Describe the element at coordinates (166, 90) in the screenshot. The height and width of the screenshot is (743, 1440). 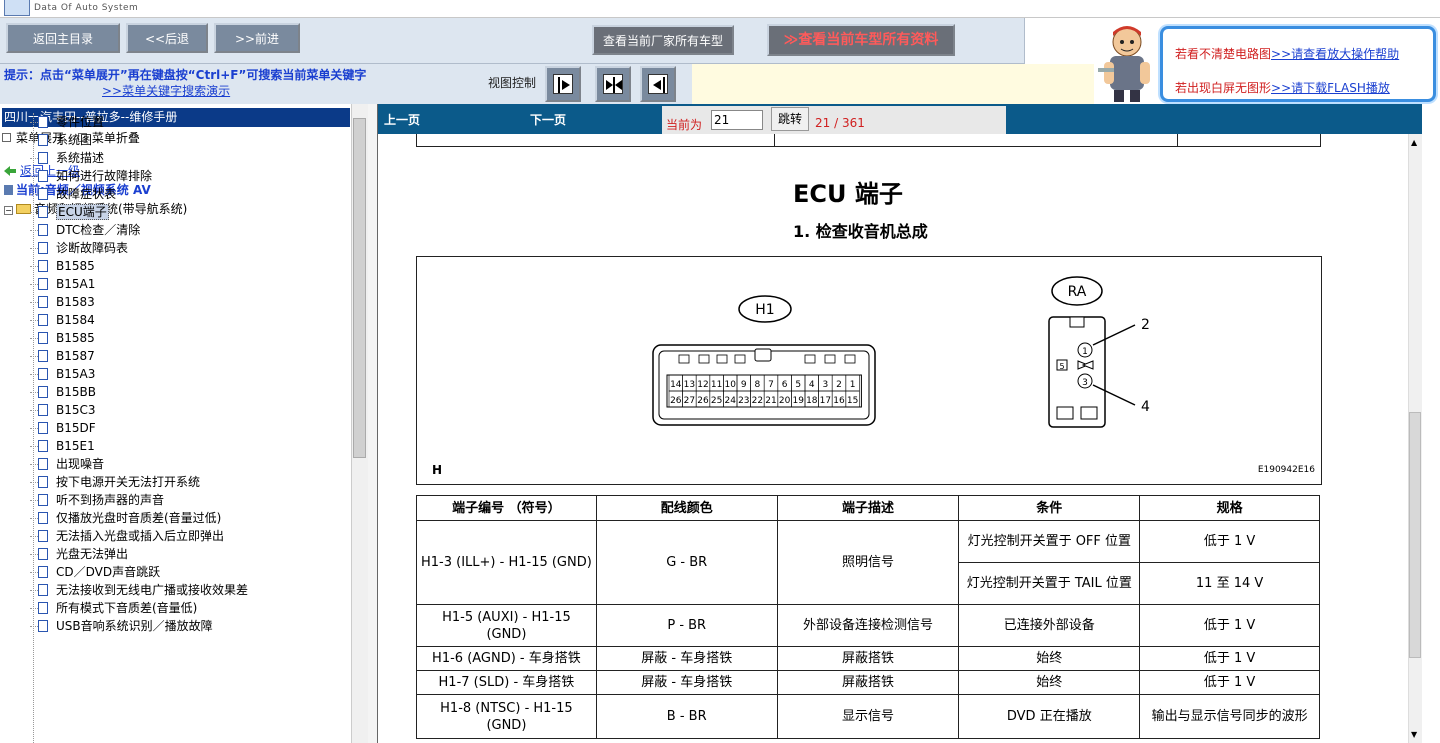
I see `search-demo-link: >>菜单关键字搜索演示` at that location.